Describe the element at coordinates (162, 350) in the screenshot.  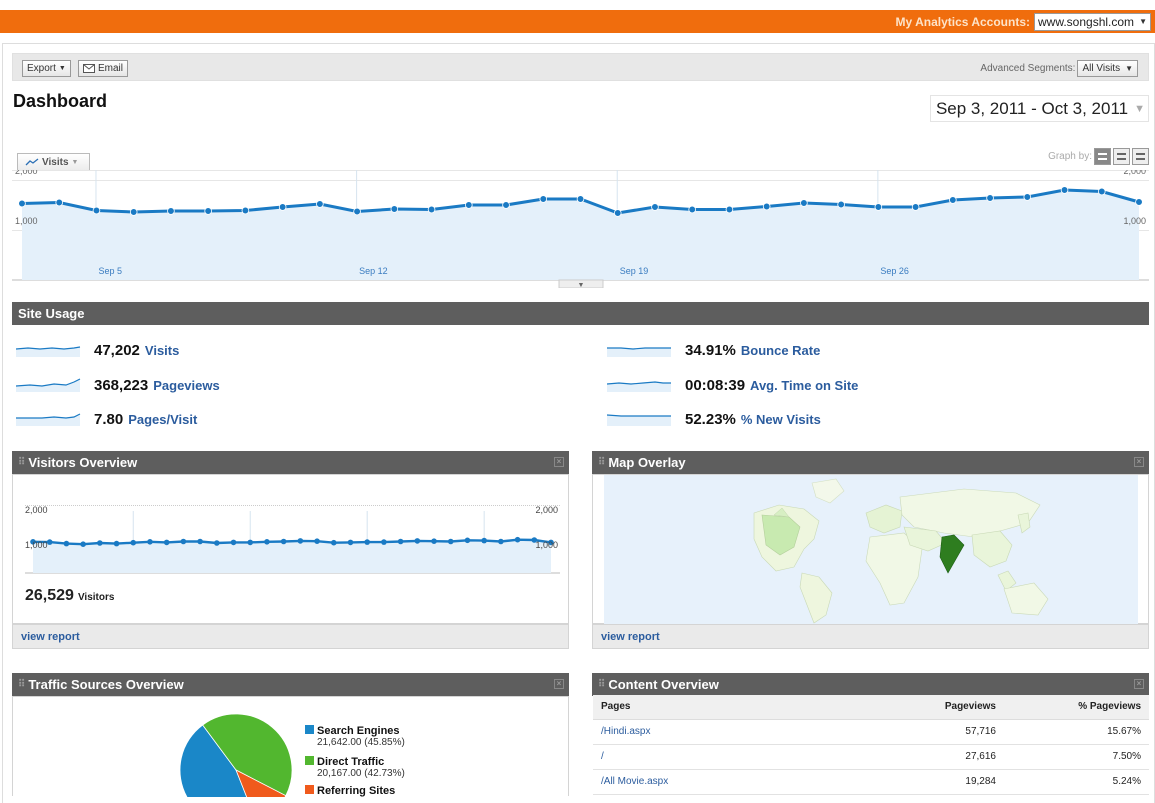
I see `metric-label: Visits` at that location.